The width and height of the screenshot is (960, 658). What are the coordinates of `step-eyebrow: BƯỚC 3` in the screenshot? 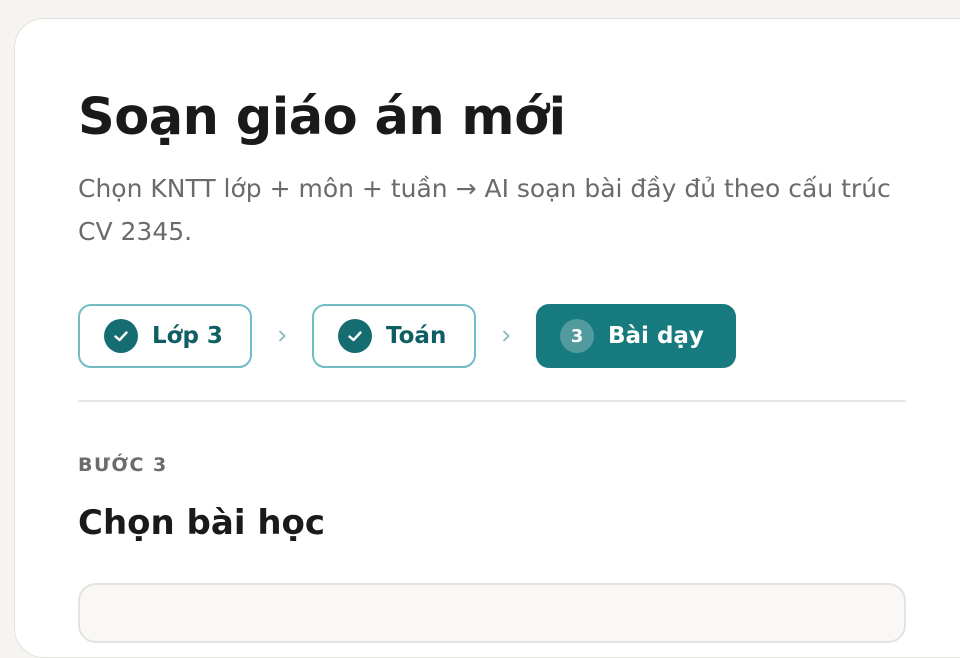 It's located at (123, 465).